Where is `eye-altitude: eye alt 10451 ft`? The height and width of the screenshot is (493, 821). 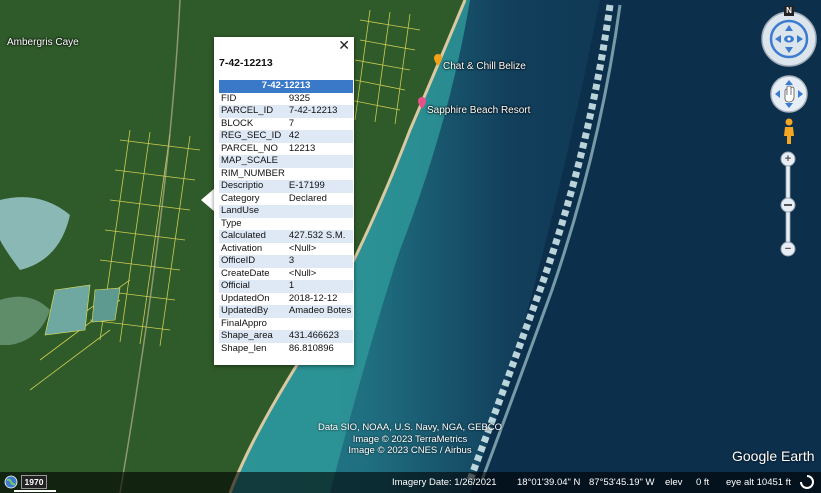
eye-altitude: eye alt 10451 ft is located at coordinates (758, 482).